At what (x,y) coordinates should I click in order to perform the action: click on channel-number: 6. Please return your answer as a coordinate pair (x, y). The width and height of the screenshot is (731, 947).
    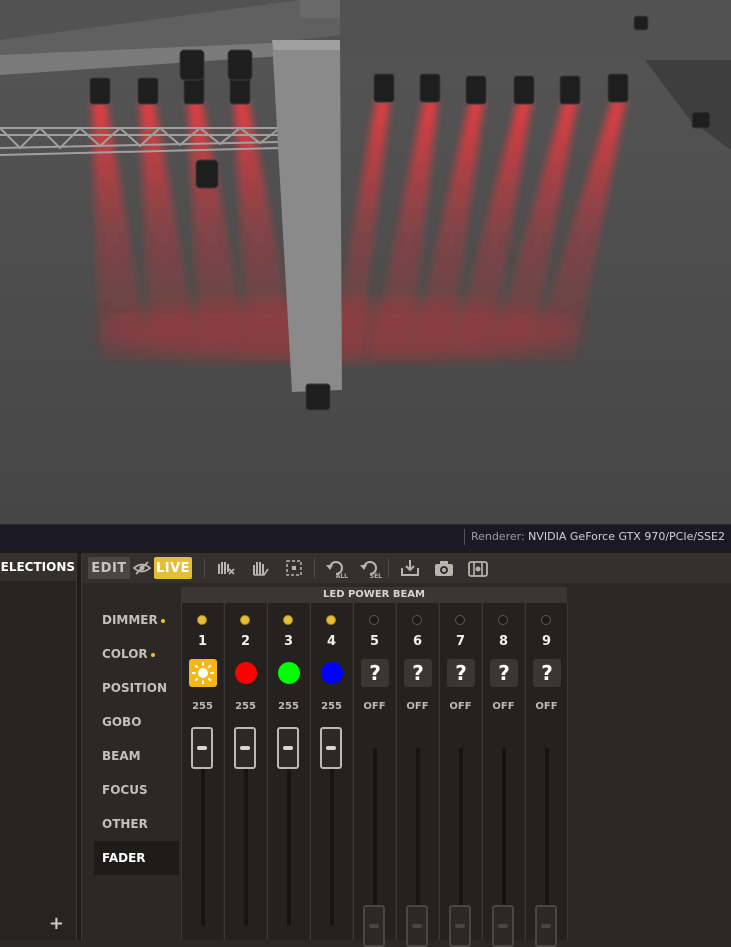
    Looking at the image, I should click on (417, 641).